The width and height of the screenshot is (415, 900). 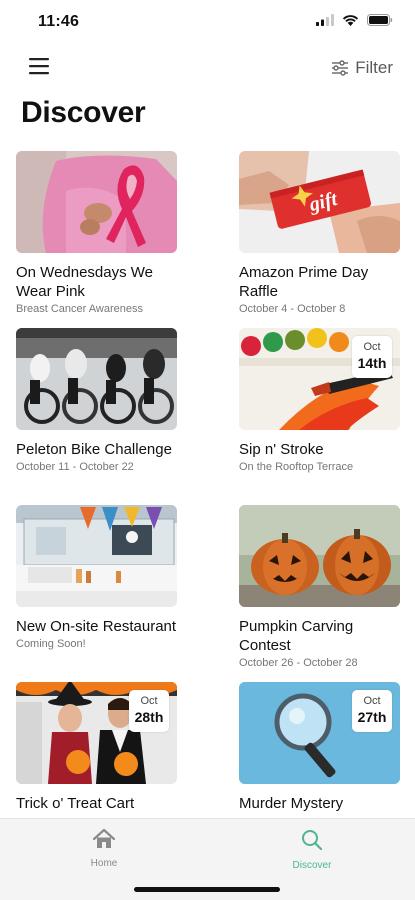 What do you see at coordinates (79, 309) in the screenshot?
I see `event-subtitle: Breast Cancer Awareness` at bounding box center [79, 309].